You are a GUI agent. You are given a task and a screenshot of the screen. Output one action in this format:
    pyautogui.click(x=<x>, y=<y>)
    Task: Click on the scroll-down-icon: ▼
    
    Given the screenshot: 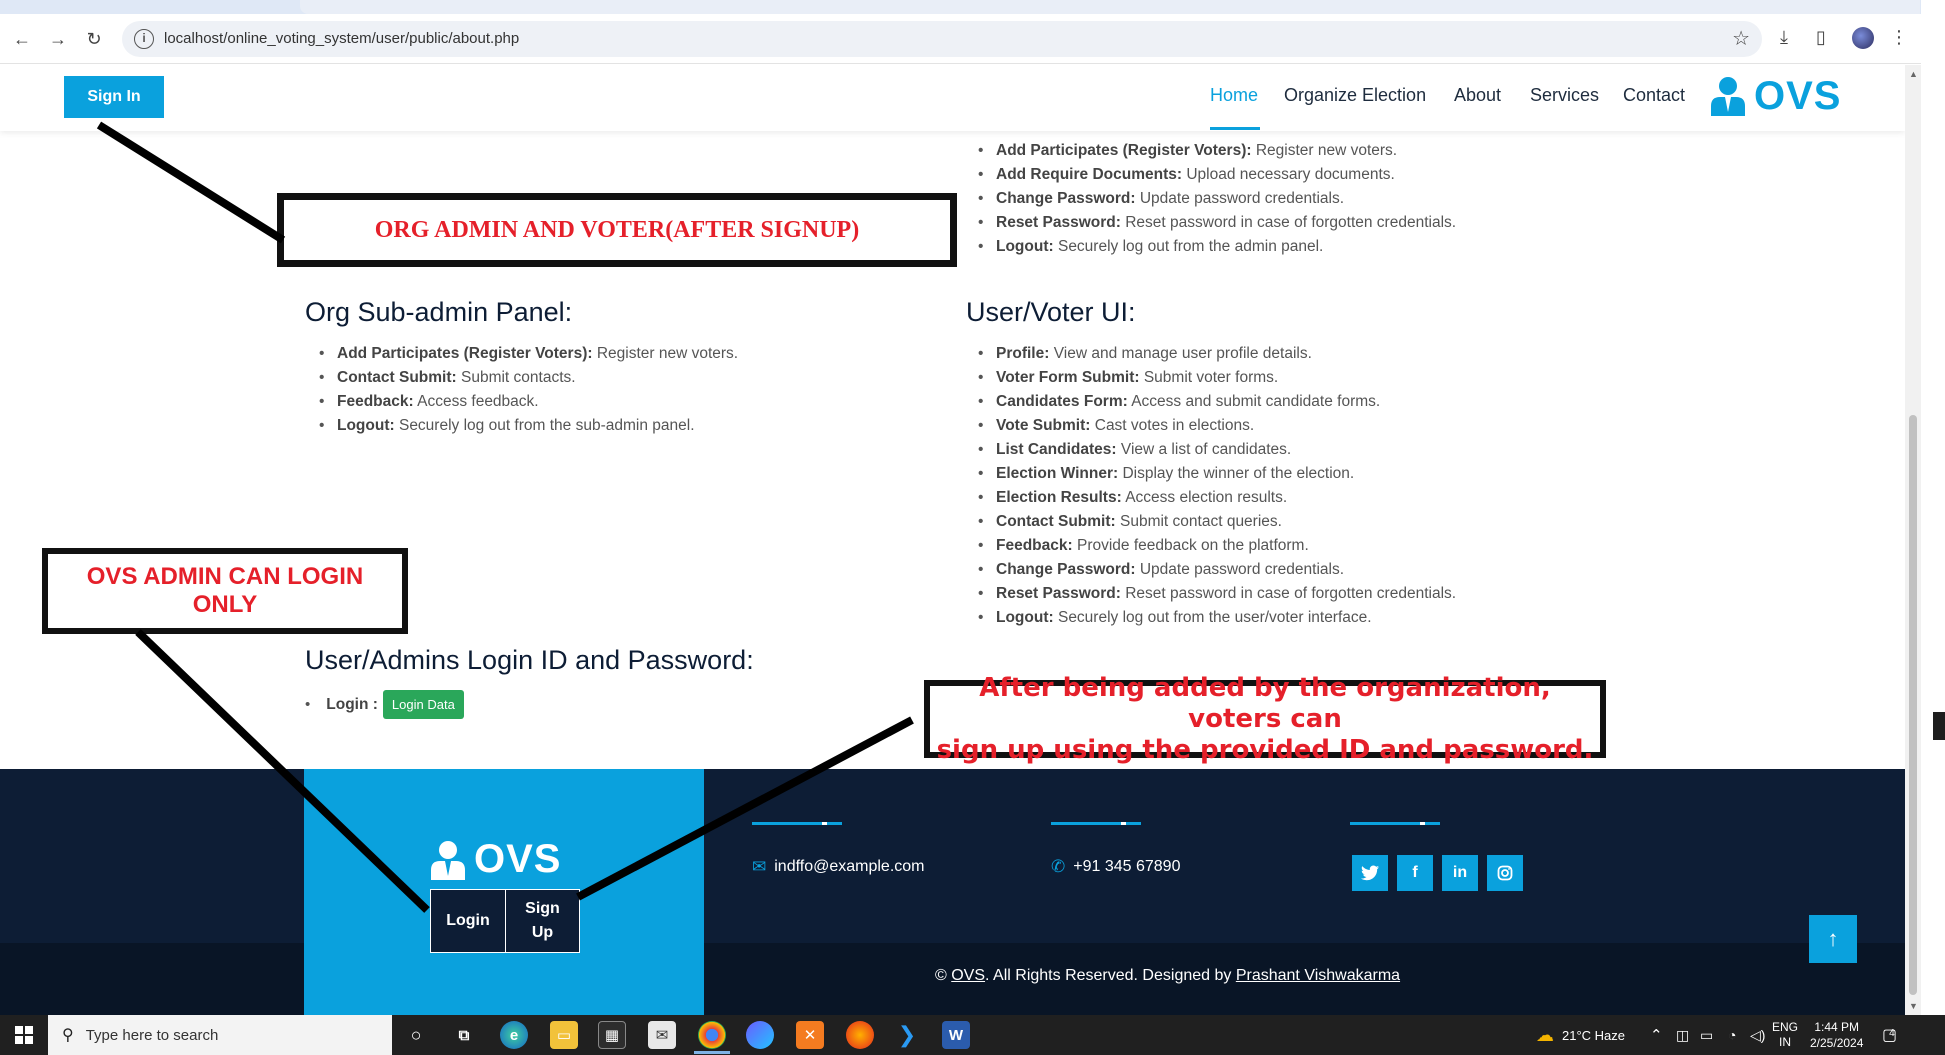 What is the action you would take?
    pyautogui.click(x=1913, y=1006)
    